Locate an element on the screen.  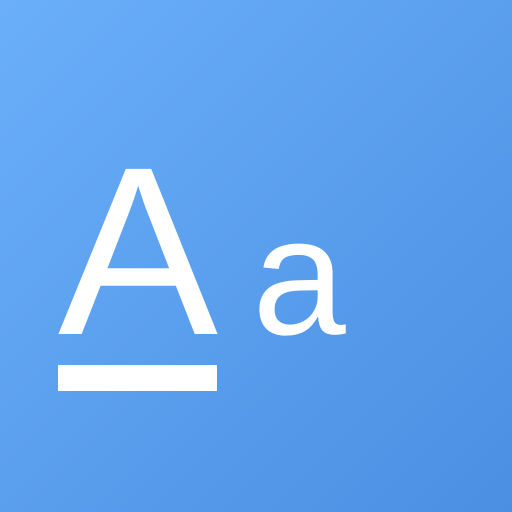
underline-bar is located at coordinates (137, 378).